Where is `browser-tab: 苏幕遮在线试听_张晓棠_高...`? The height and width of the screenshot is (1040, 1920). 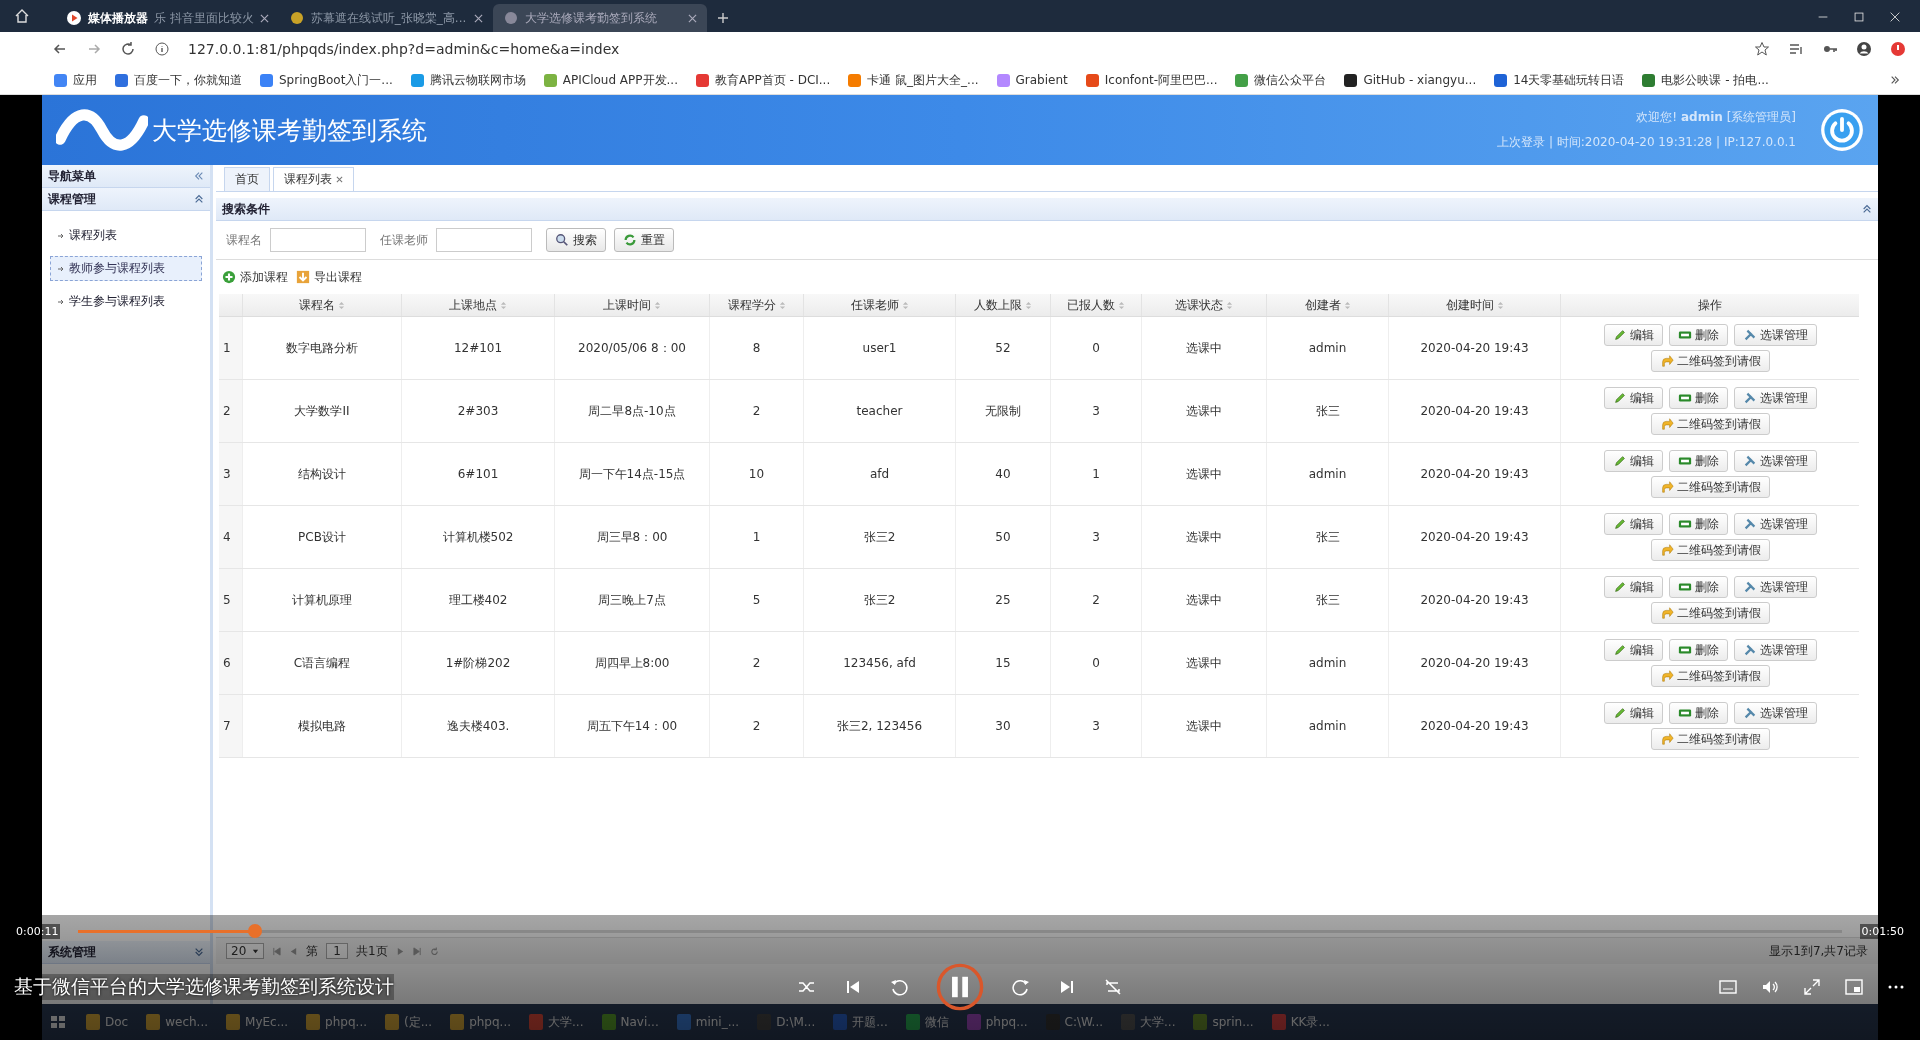 browser-tab: 苏幕遮在线试听_张晓棠_高... is located at coordinates (385, 18).